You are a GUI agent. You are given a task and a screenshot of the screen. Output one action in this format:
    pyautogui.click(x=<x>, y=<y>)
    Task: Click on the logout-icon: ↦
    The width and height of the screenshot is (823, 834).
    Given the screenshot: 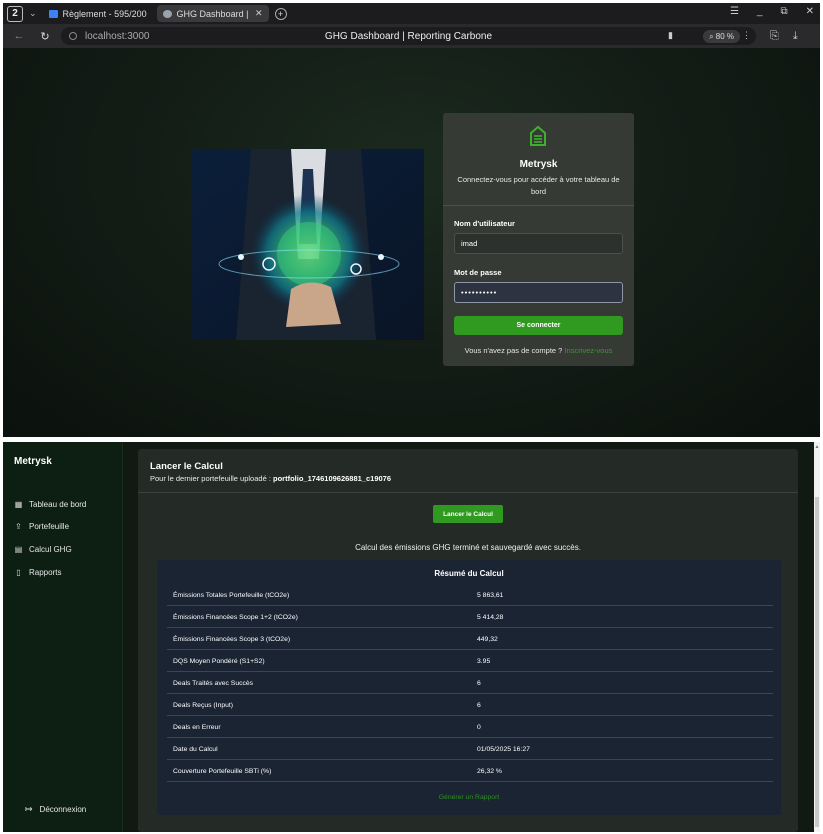 What is the action you would take?
    pyautogui.click(x=29, y=809)
    